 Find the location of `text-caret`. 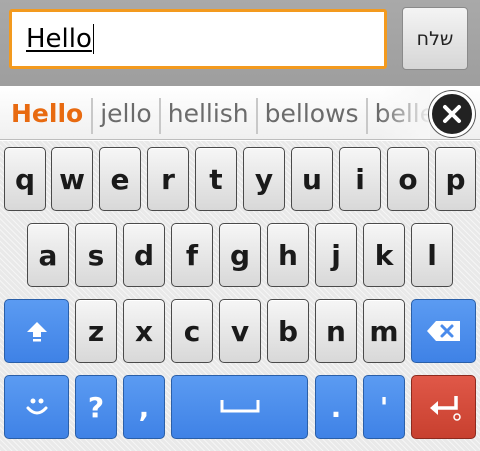

text-caret is located at coordinates (93, 39).